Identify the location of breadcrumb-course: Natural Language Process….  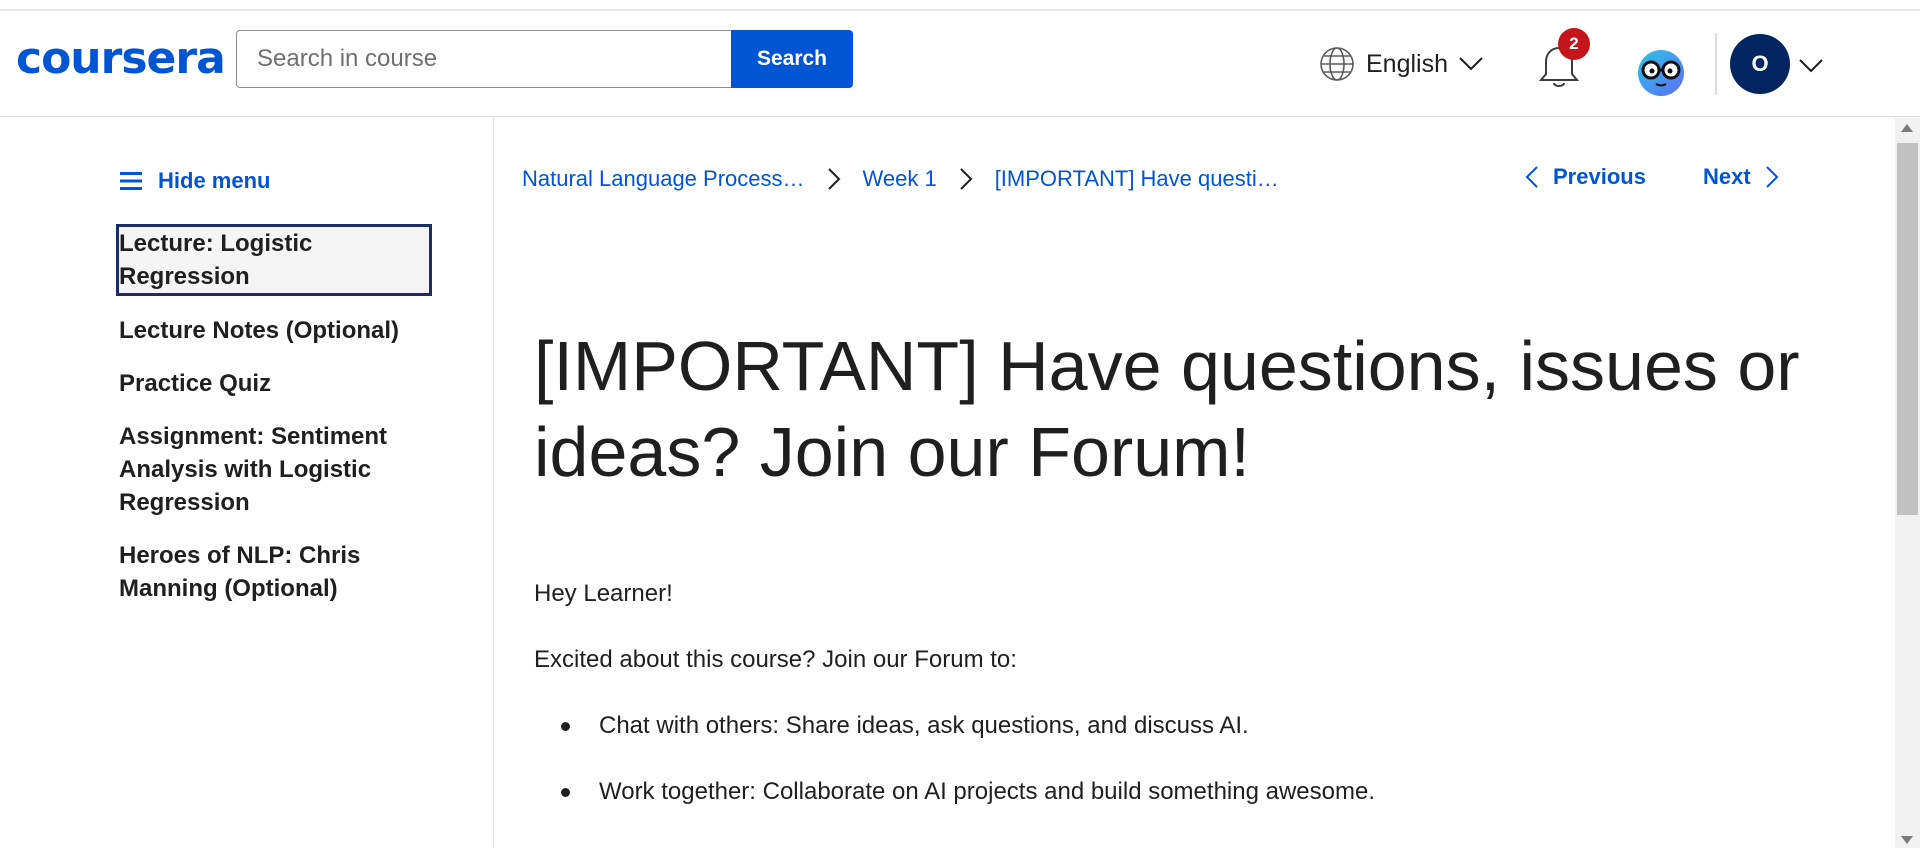
(663, 179).